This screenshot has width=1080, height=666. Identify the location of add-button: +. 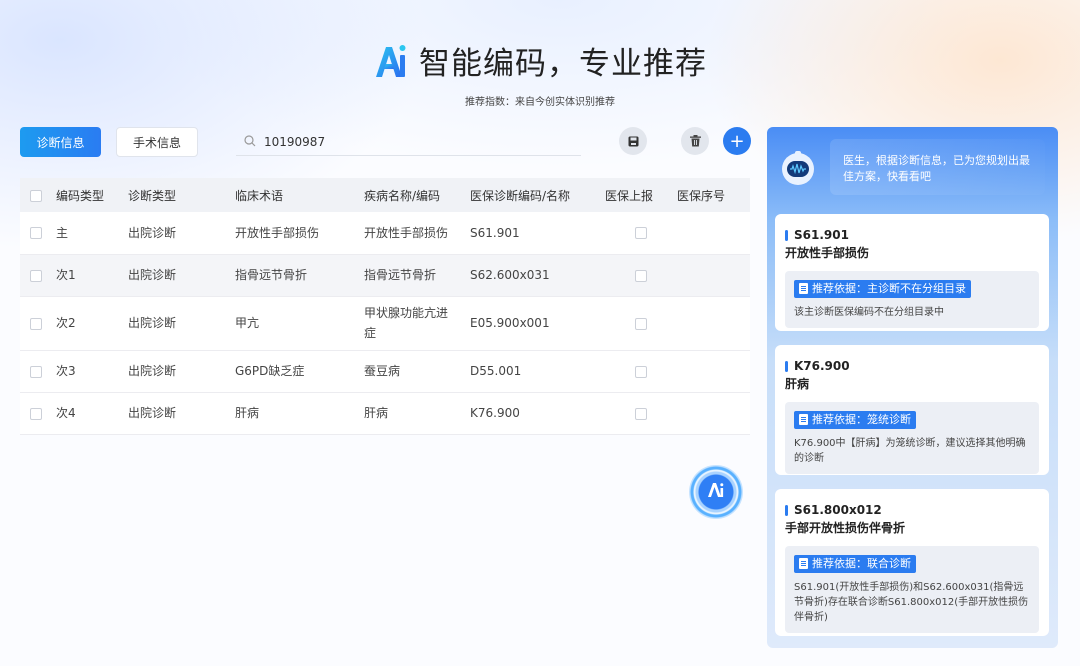
(737, 141).